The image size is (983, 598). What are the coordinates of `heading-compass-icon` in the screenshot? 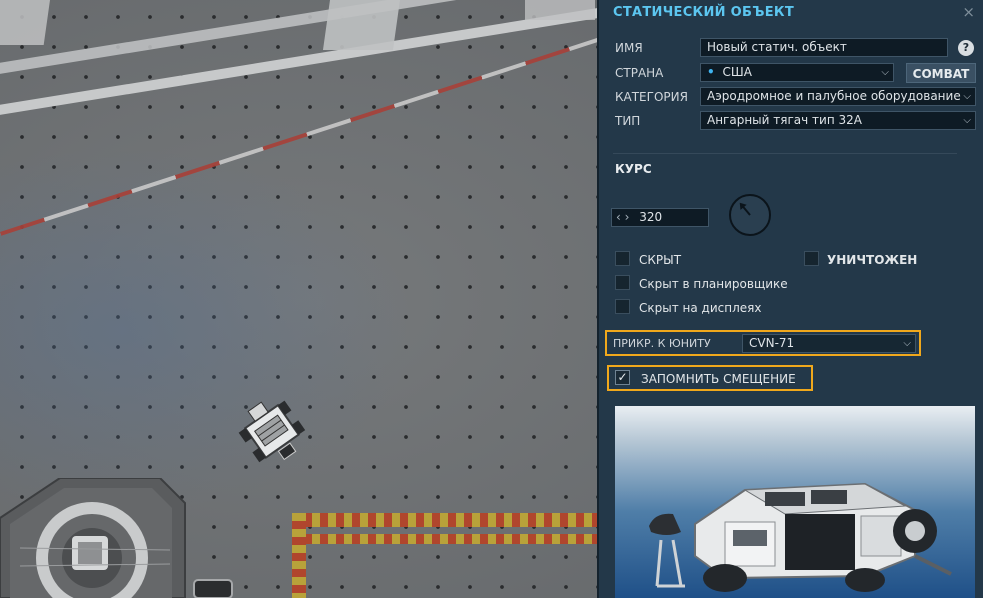 It's located at (750, 215).